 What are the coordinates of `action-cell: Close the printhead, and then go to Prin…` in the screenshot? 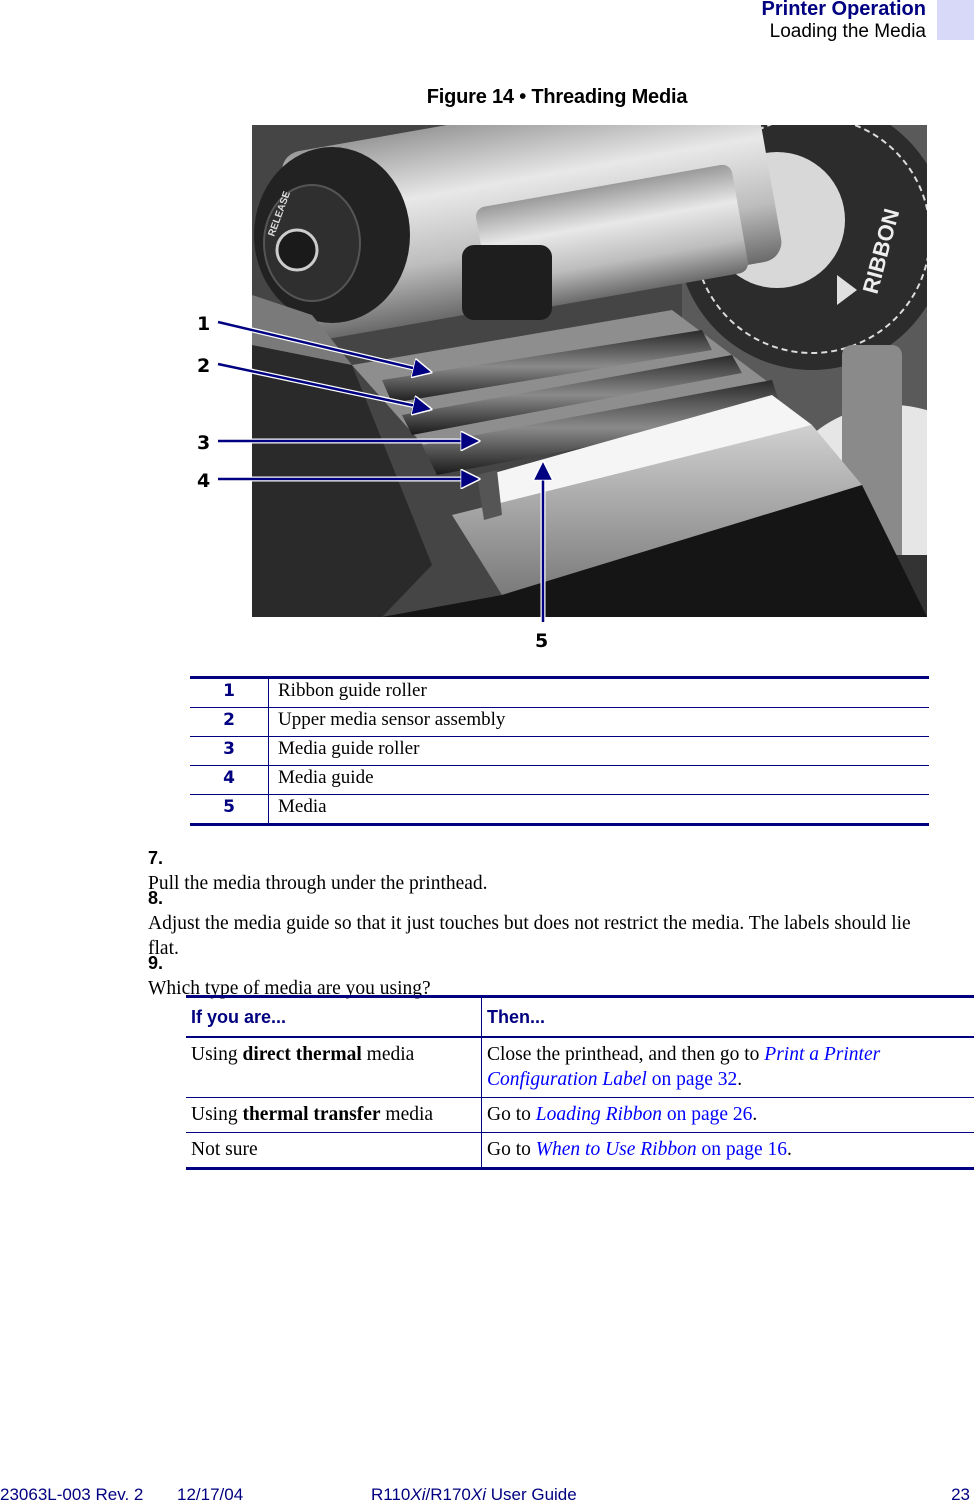 It's located at (727, 1067).